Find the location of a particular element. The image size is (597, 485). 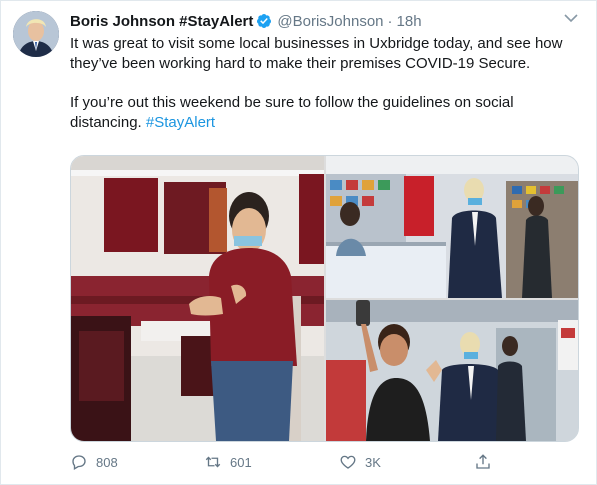

avatar is located at coordinates (36, 34).